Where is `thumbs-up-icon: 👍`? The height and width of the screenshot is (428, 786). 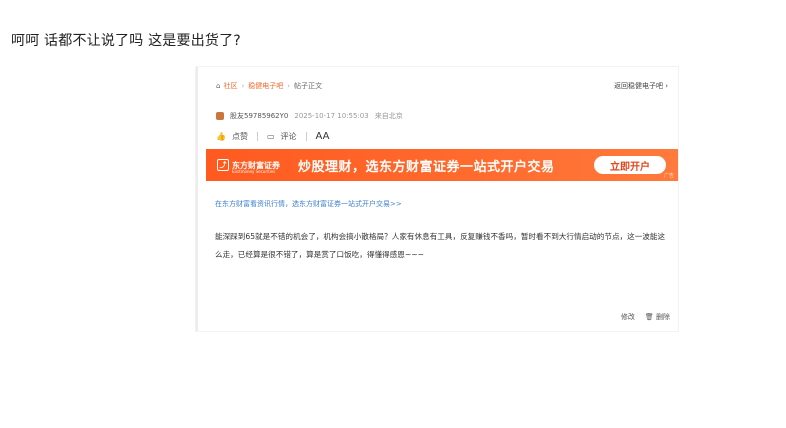
thumbs-up-icon: 👍 is located at coordinates (221, 136).